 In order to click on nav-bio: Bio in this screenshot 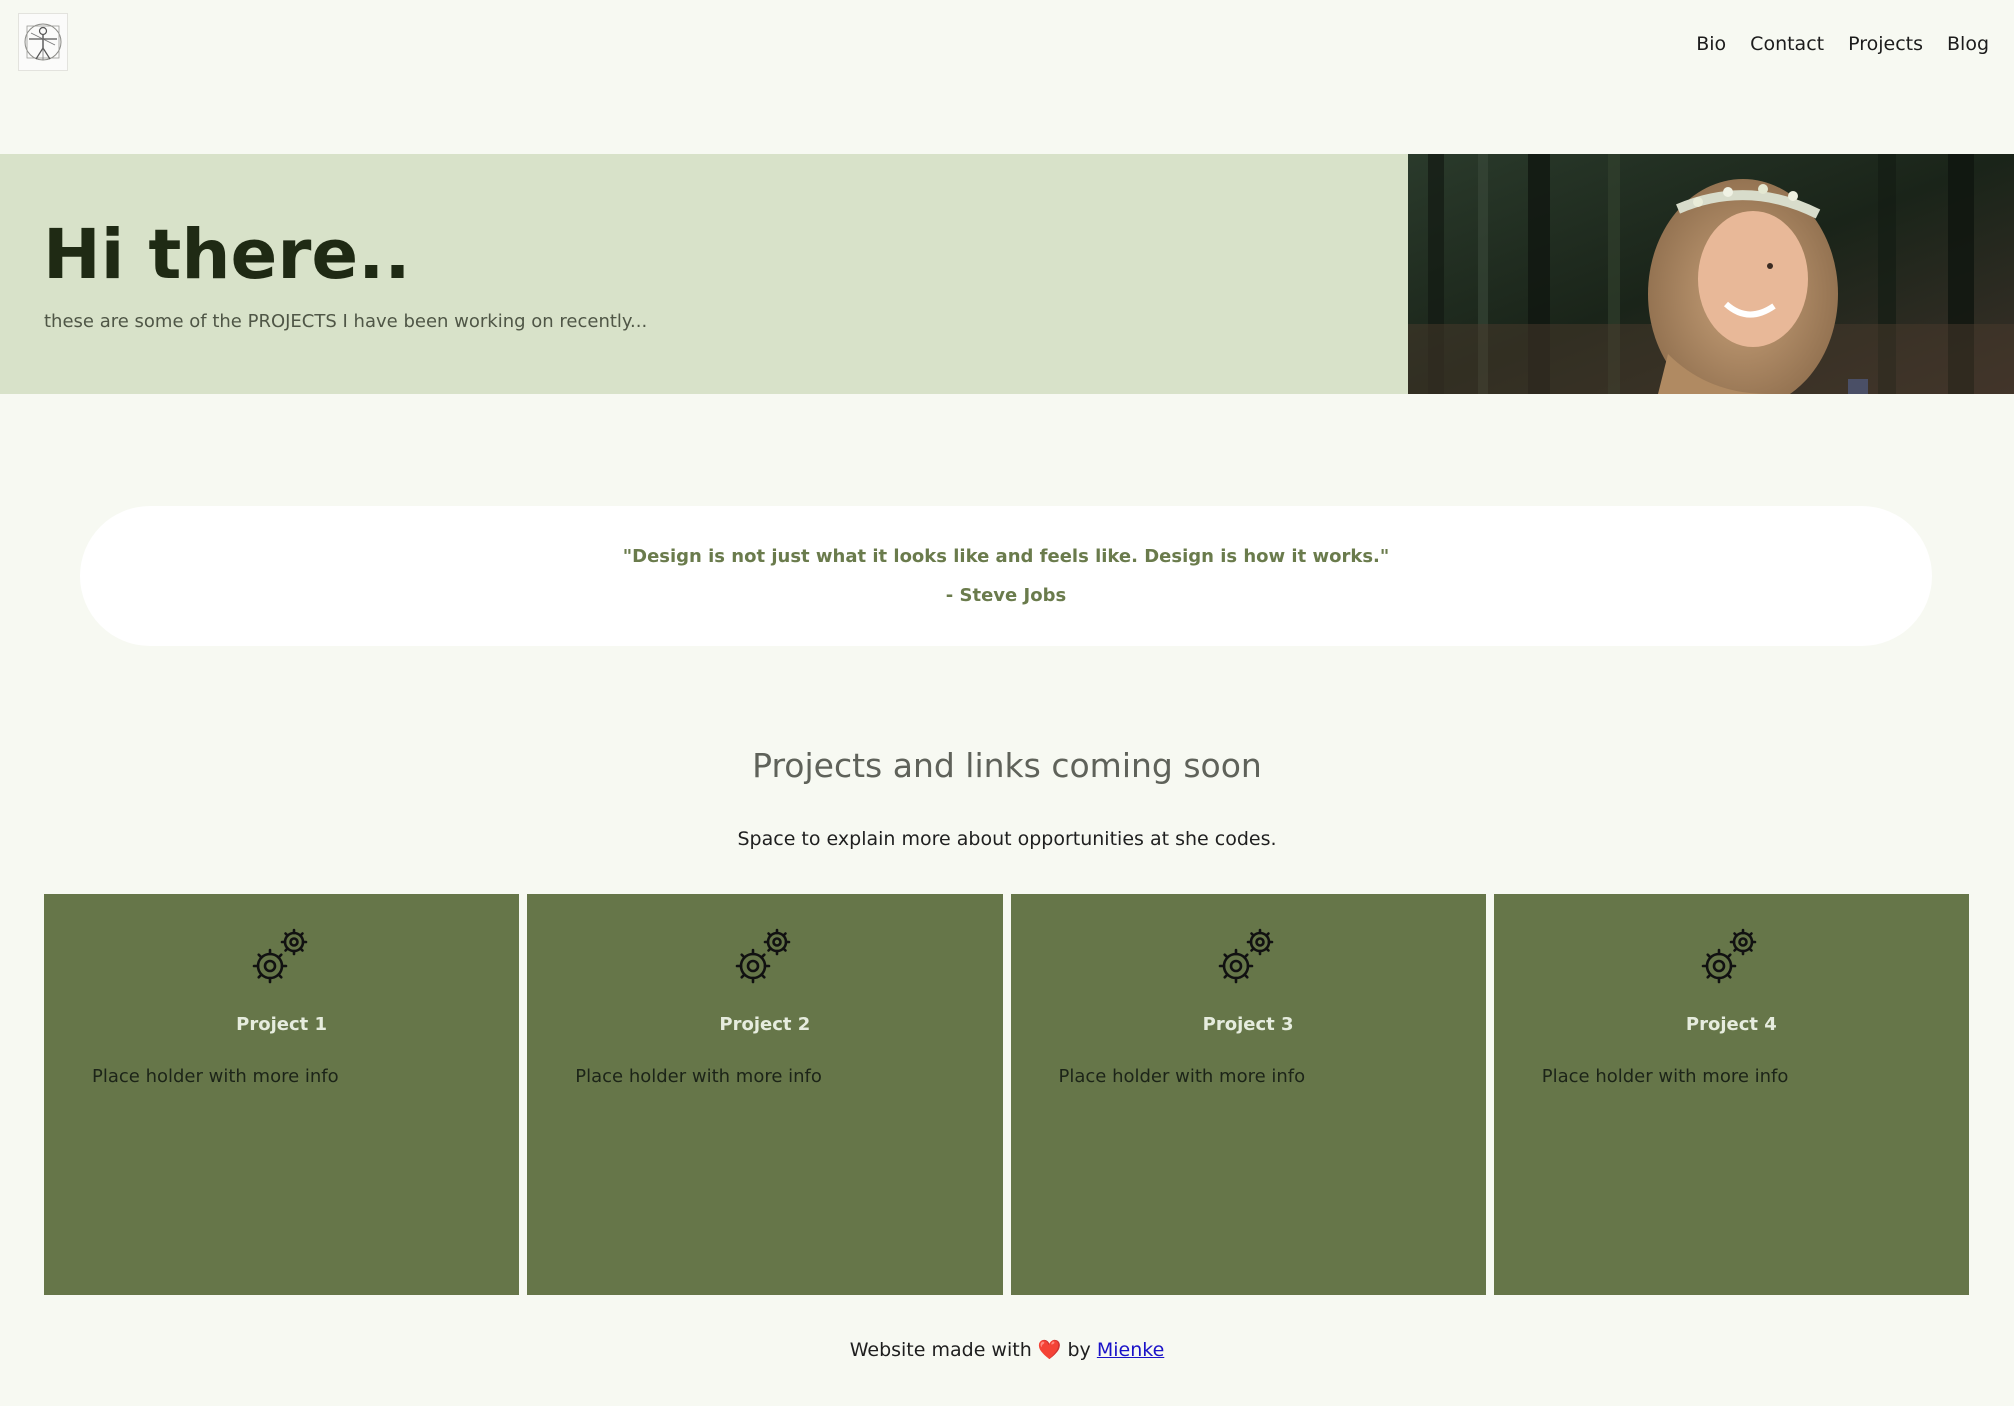, I will do `click(1711, 44)`.